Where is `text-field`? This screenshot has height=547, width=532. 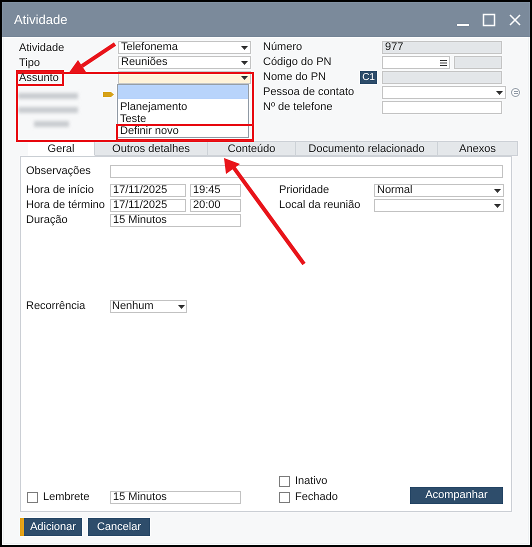
text-field is located at coordinates (442, 107).